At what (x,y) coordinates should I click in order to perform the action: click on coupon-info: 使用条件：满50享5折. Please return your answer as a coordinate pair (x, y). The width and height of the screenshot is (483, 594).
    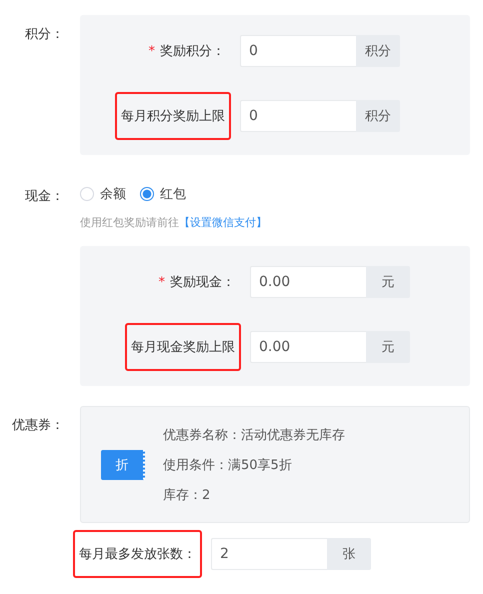
    Looking at the image, I should click on (228, 465).